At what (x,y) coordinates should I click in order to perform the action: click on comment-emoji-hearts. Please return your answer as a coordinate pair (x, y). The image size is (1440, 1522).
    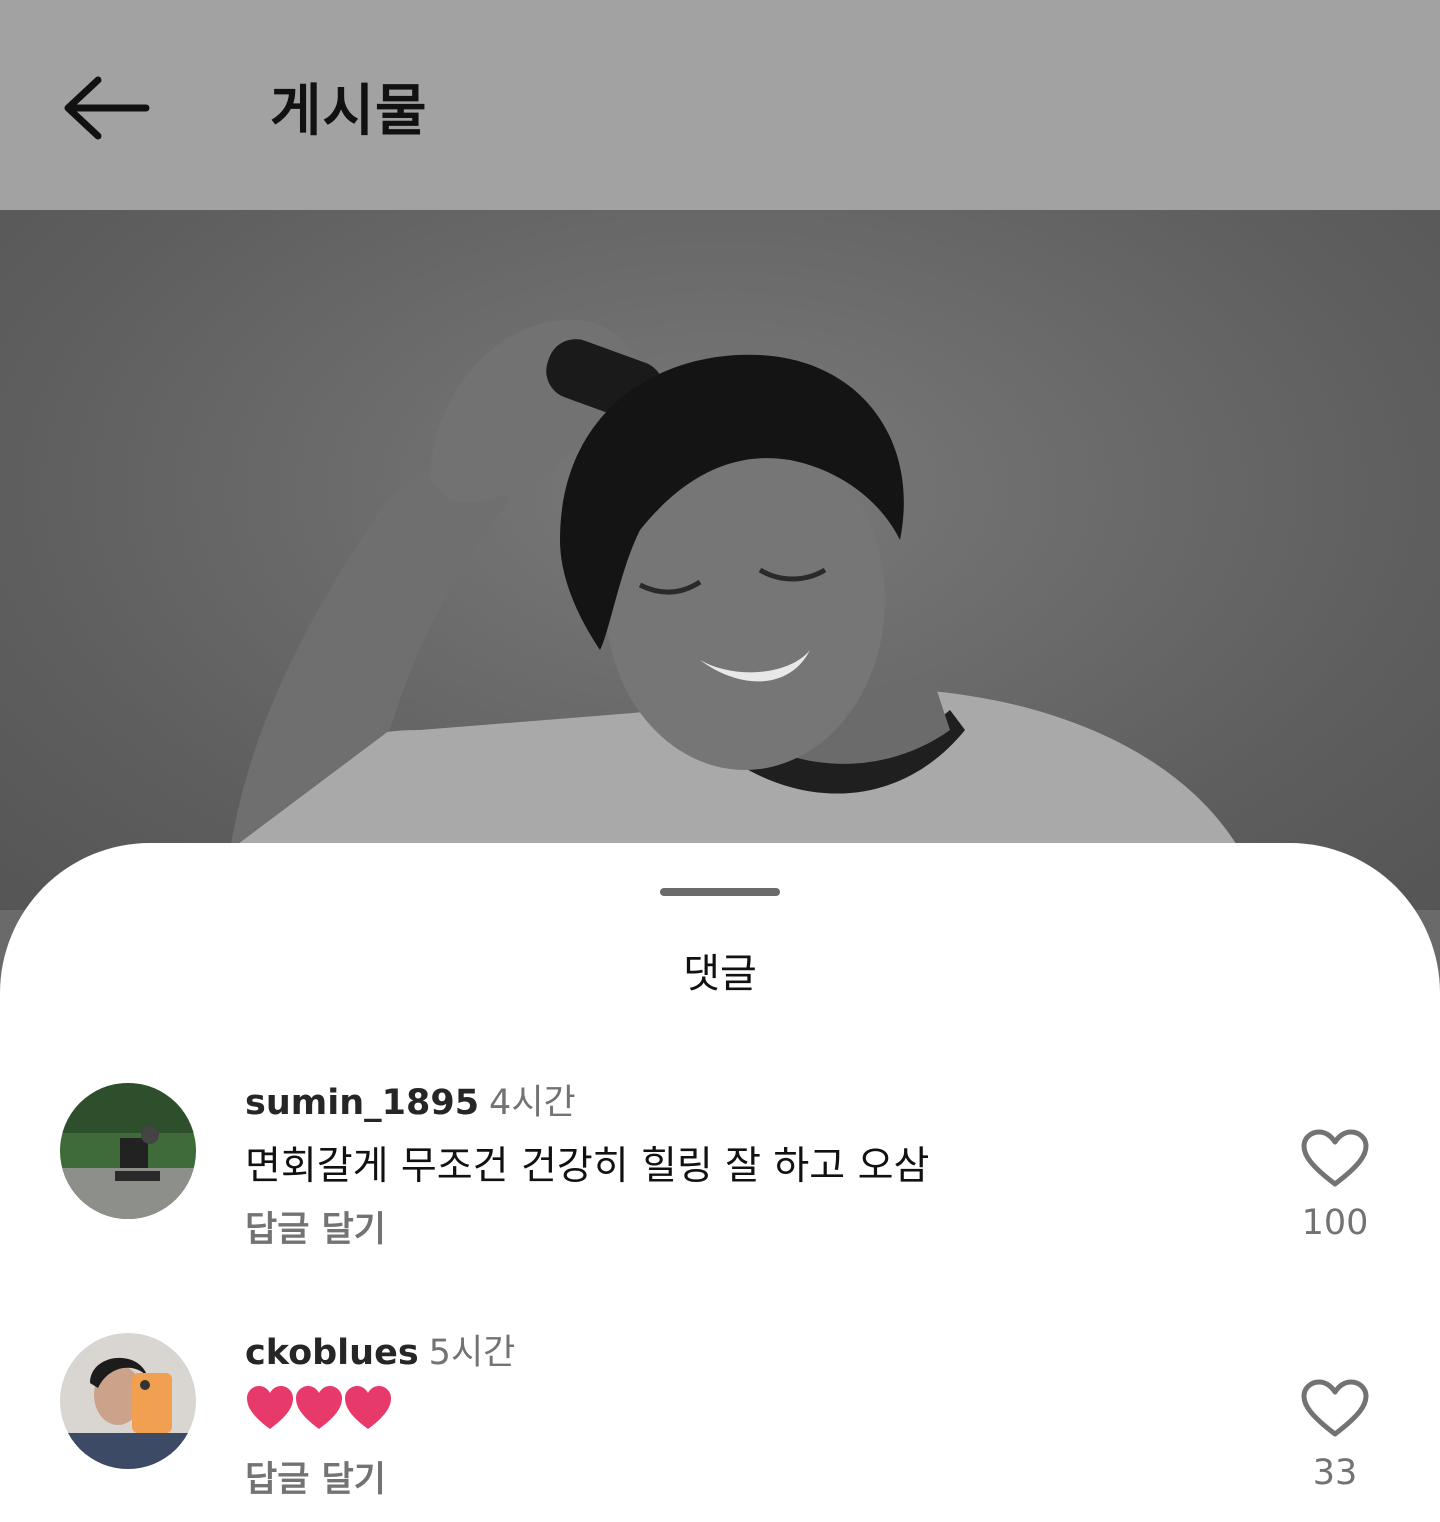
    Looking at the image, I should click on (320, 1408).